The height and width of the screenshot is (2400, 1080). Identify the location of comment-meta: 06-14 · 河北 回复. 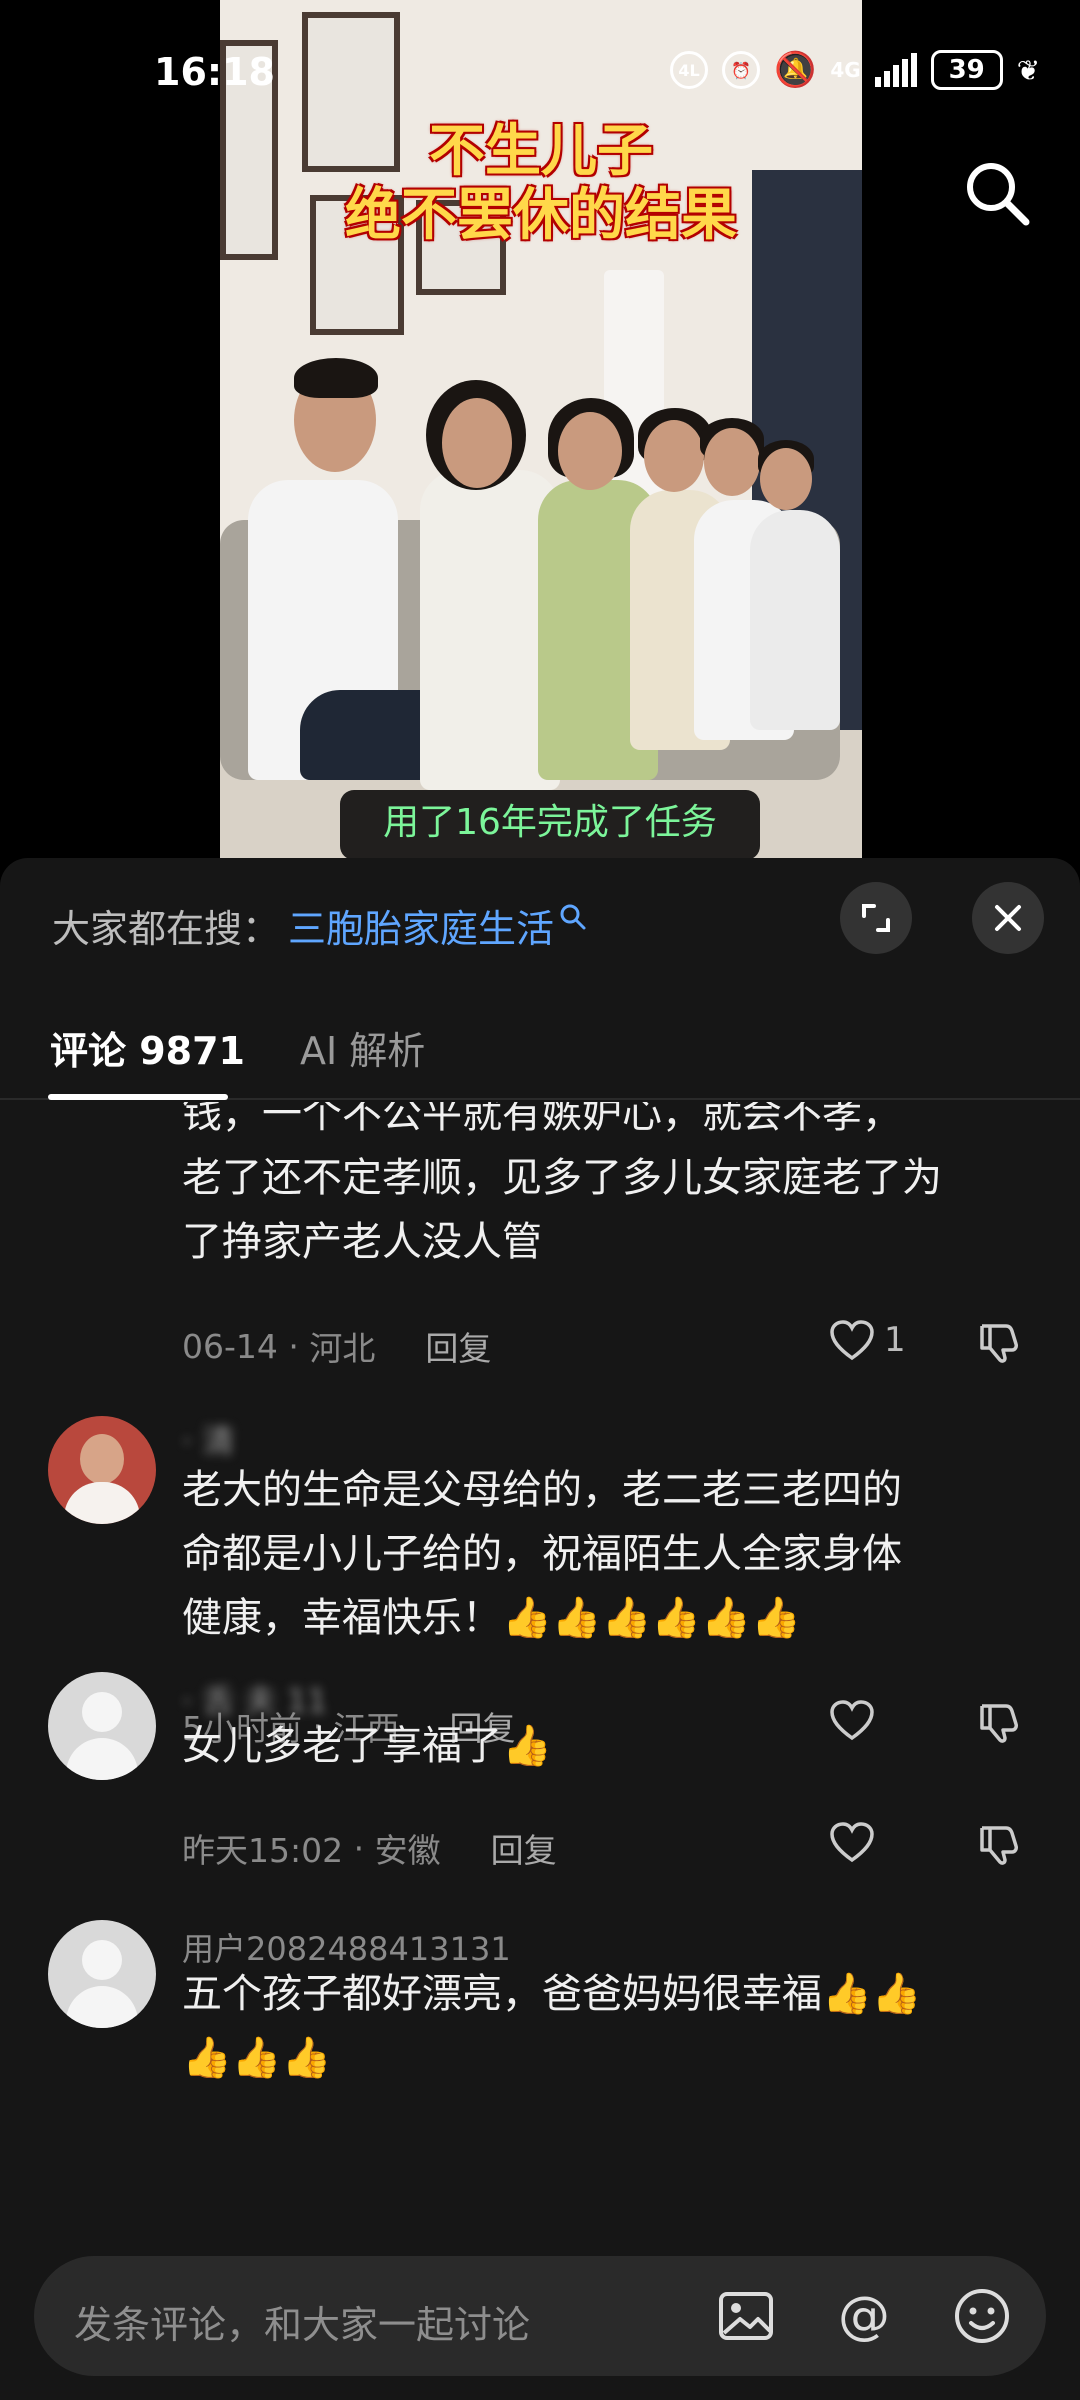
(336, 1346).